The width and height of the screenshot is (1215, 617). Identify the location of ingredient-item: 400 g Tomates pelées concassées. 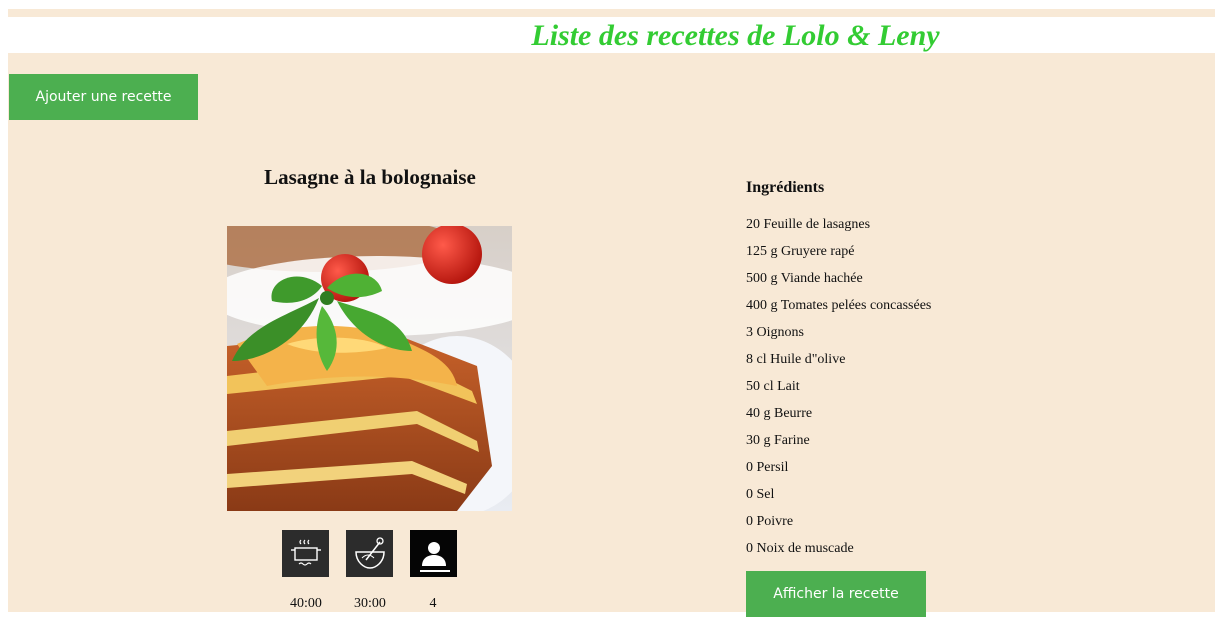
(839, 305).